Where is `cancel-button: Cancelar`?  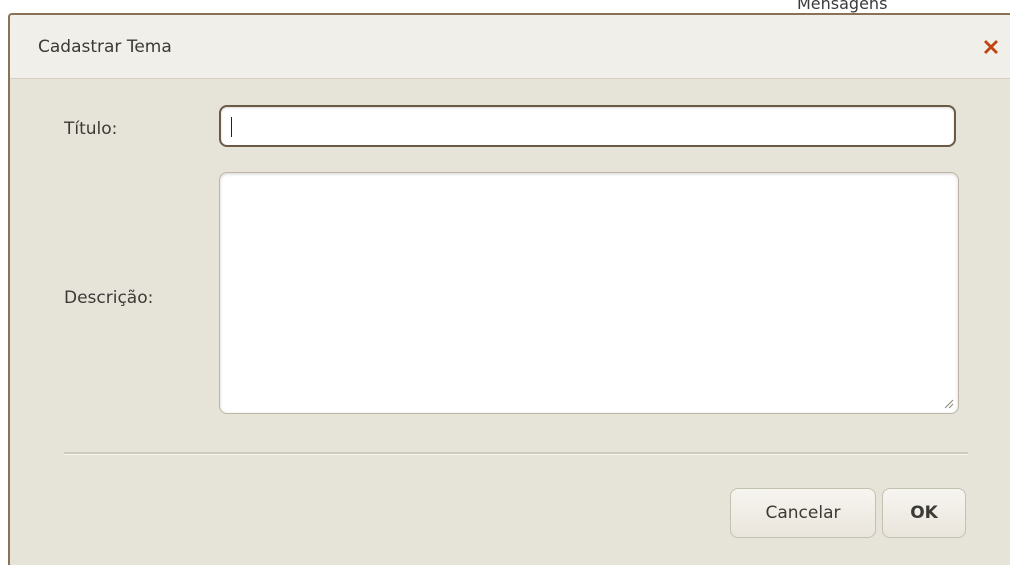
cancel-button: Cancelar is located at coordinates (803, 513).